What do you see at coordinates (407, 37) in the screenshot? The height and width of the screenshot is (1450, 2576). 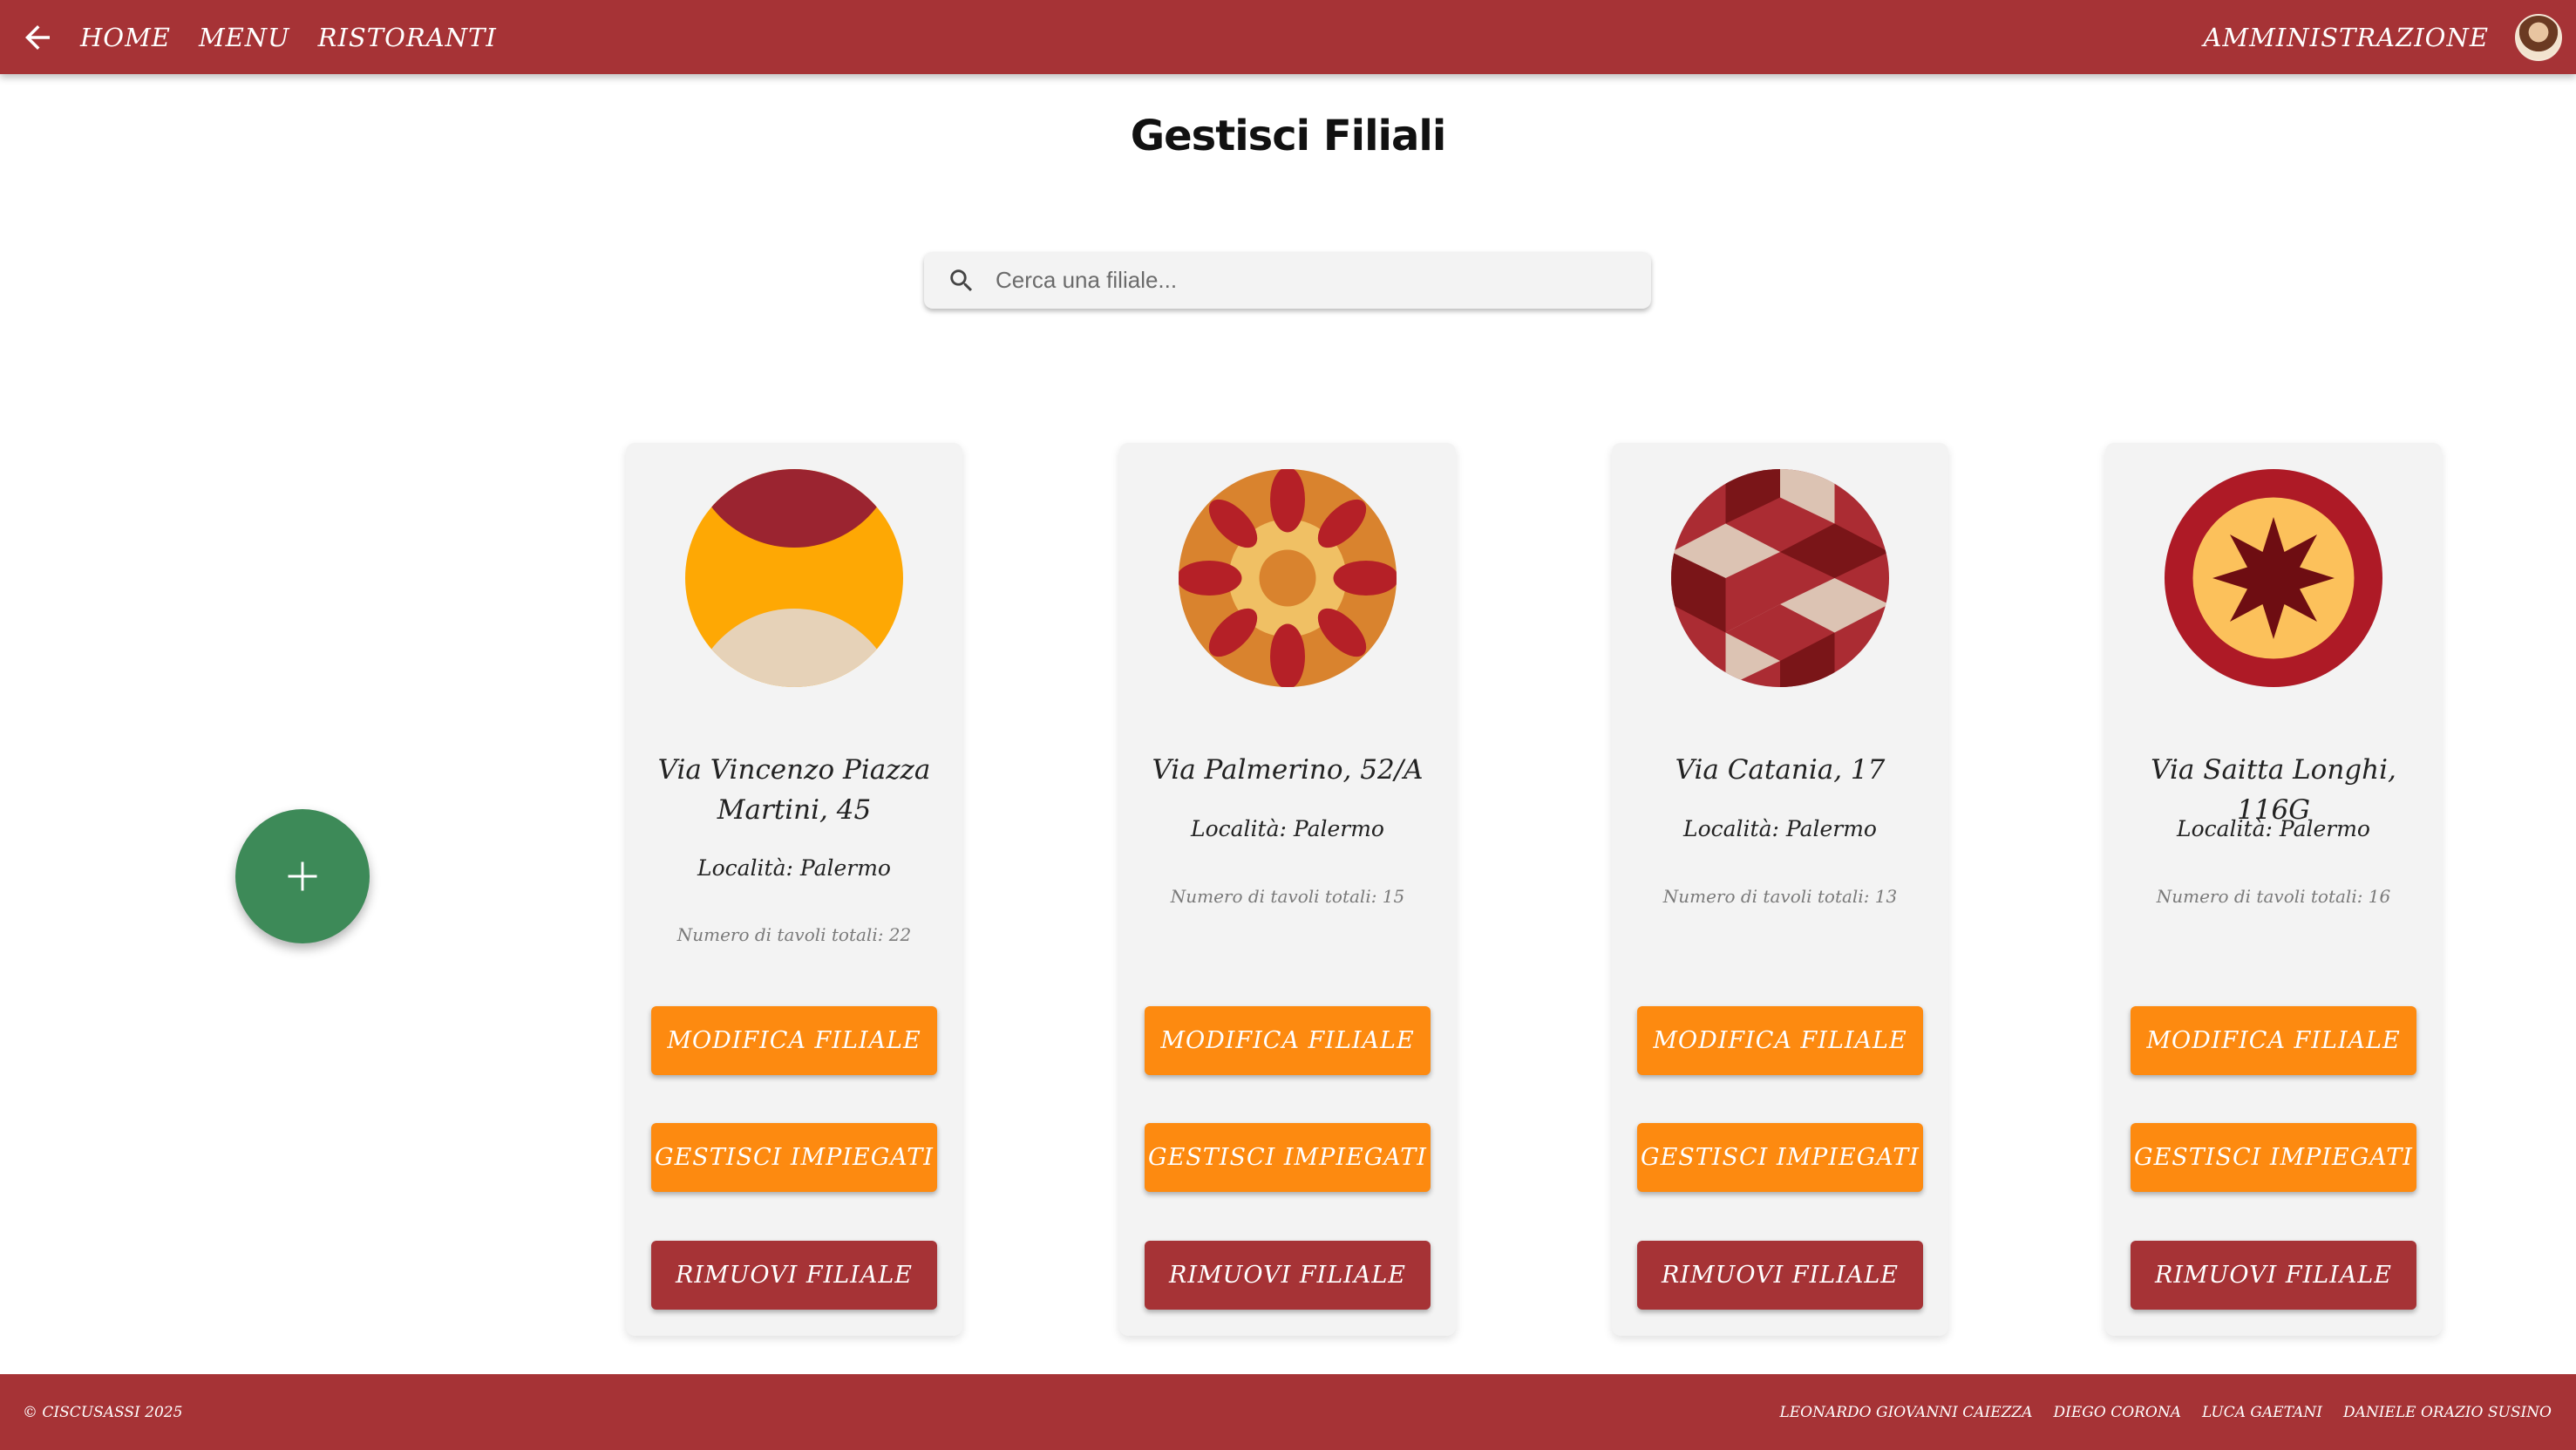 I see `nav-link-ristoranti: RISTORANTI` at bounding box center [407, 37].